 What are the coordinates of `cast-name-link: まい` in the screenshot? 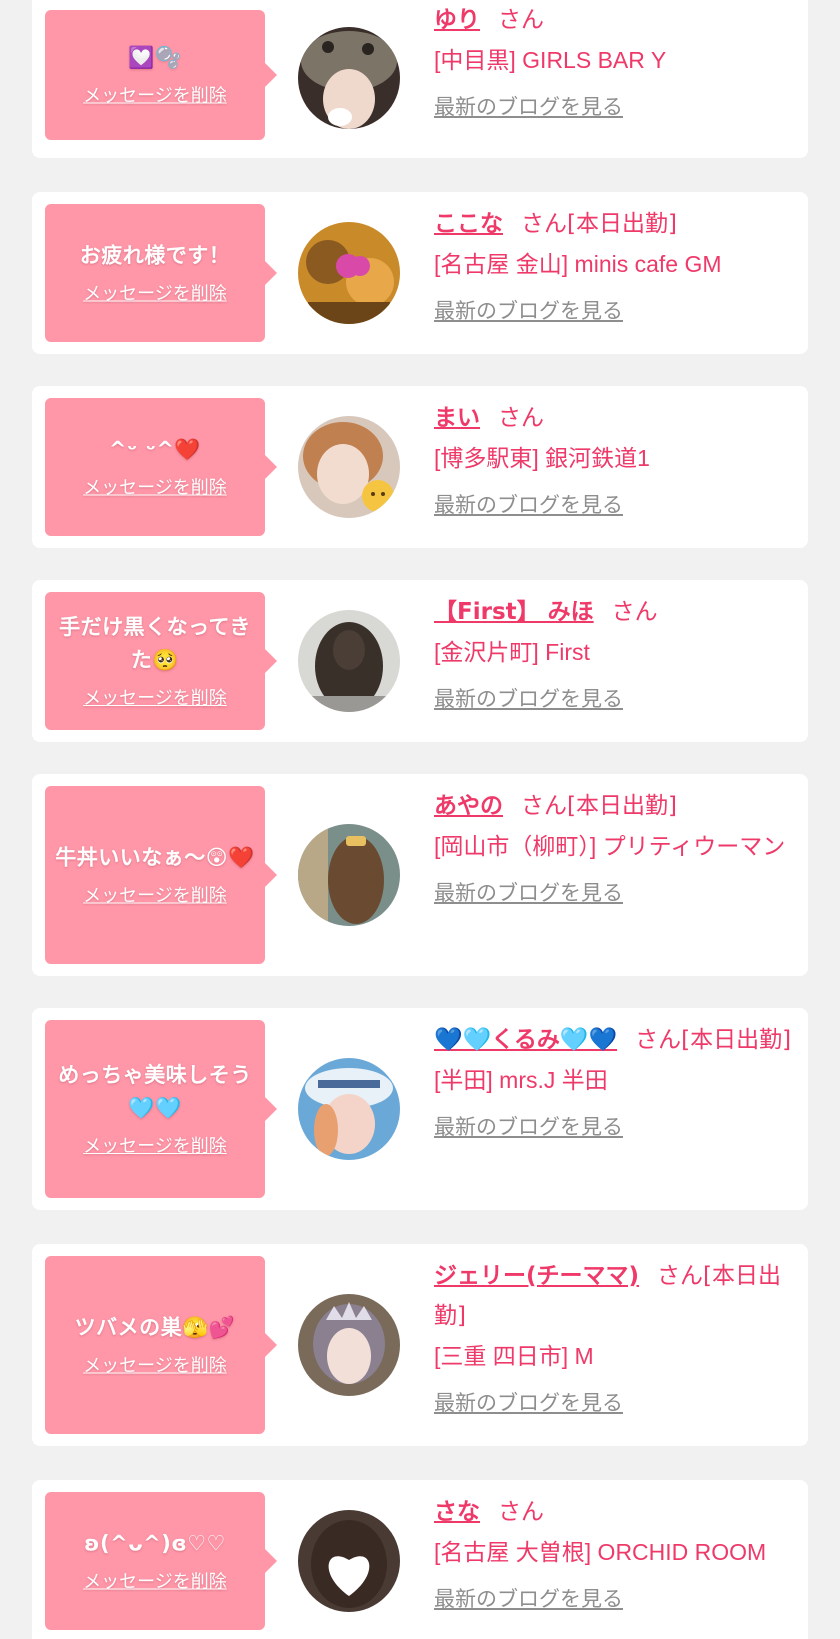 It's located at (457, 418).